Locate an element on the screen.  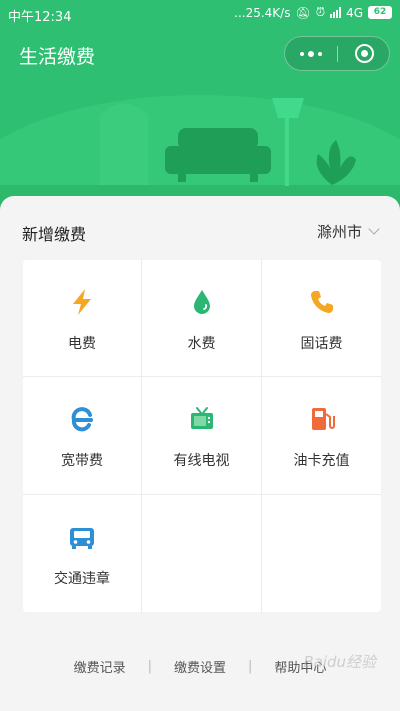
signal-icon is located at coordinates (336, 12).